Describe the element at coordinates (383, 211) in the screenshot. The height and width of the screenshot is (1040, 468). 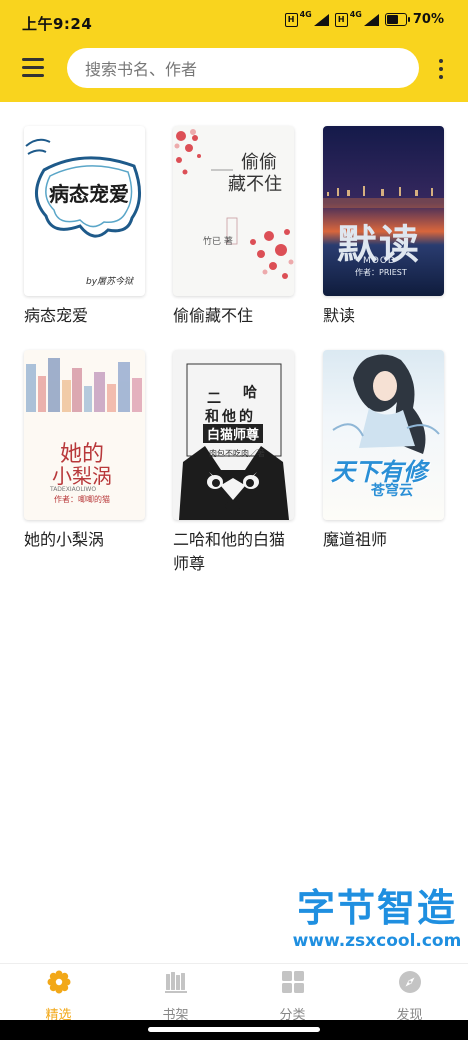
I see `book-cover: 默读 MOOD 作者：PRIEST` at that location.